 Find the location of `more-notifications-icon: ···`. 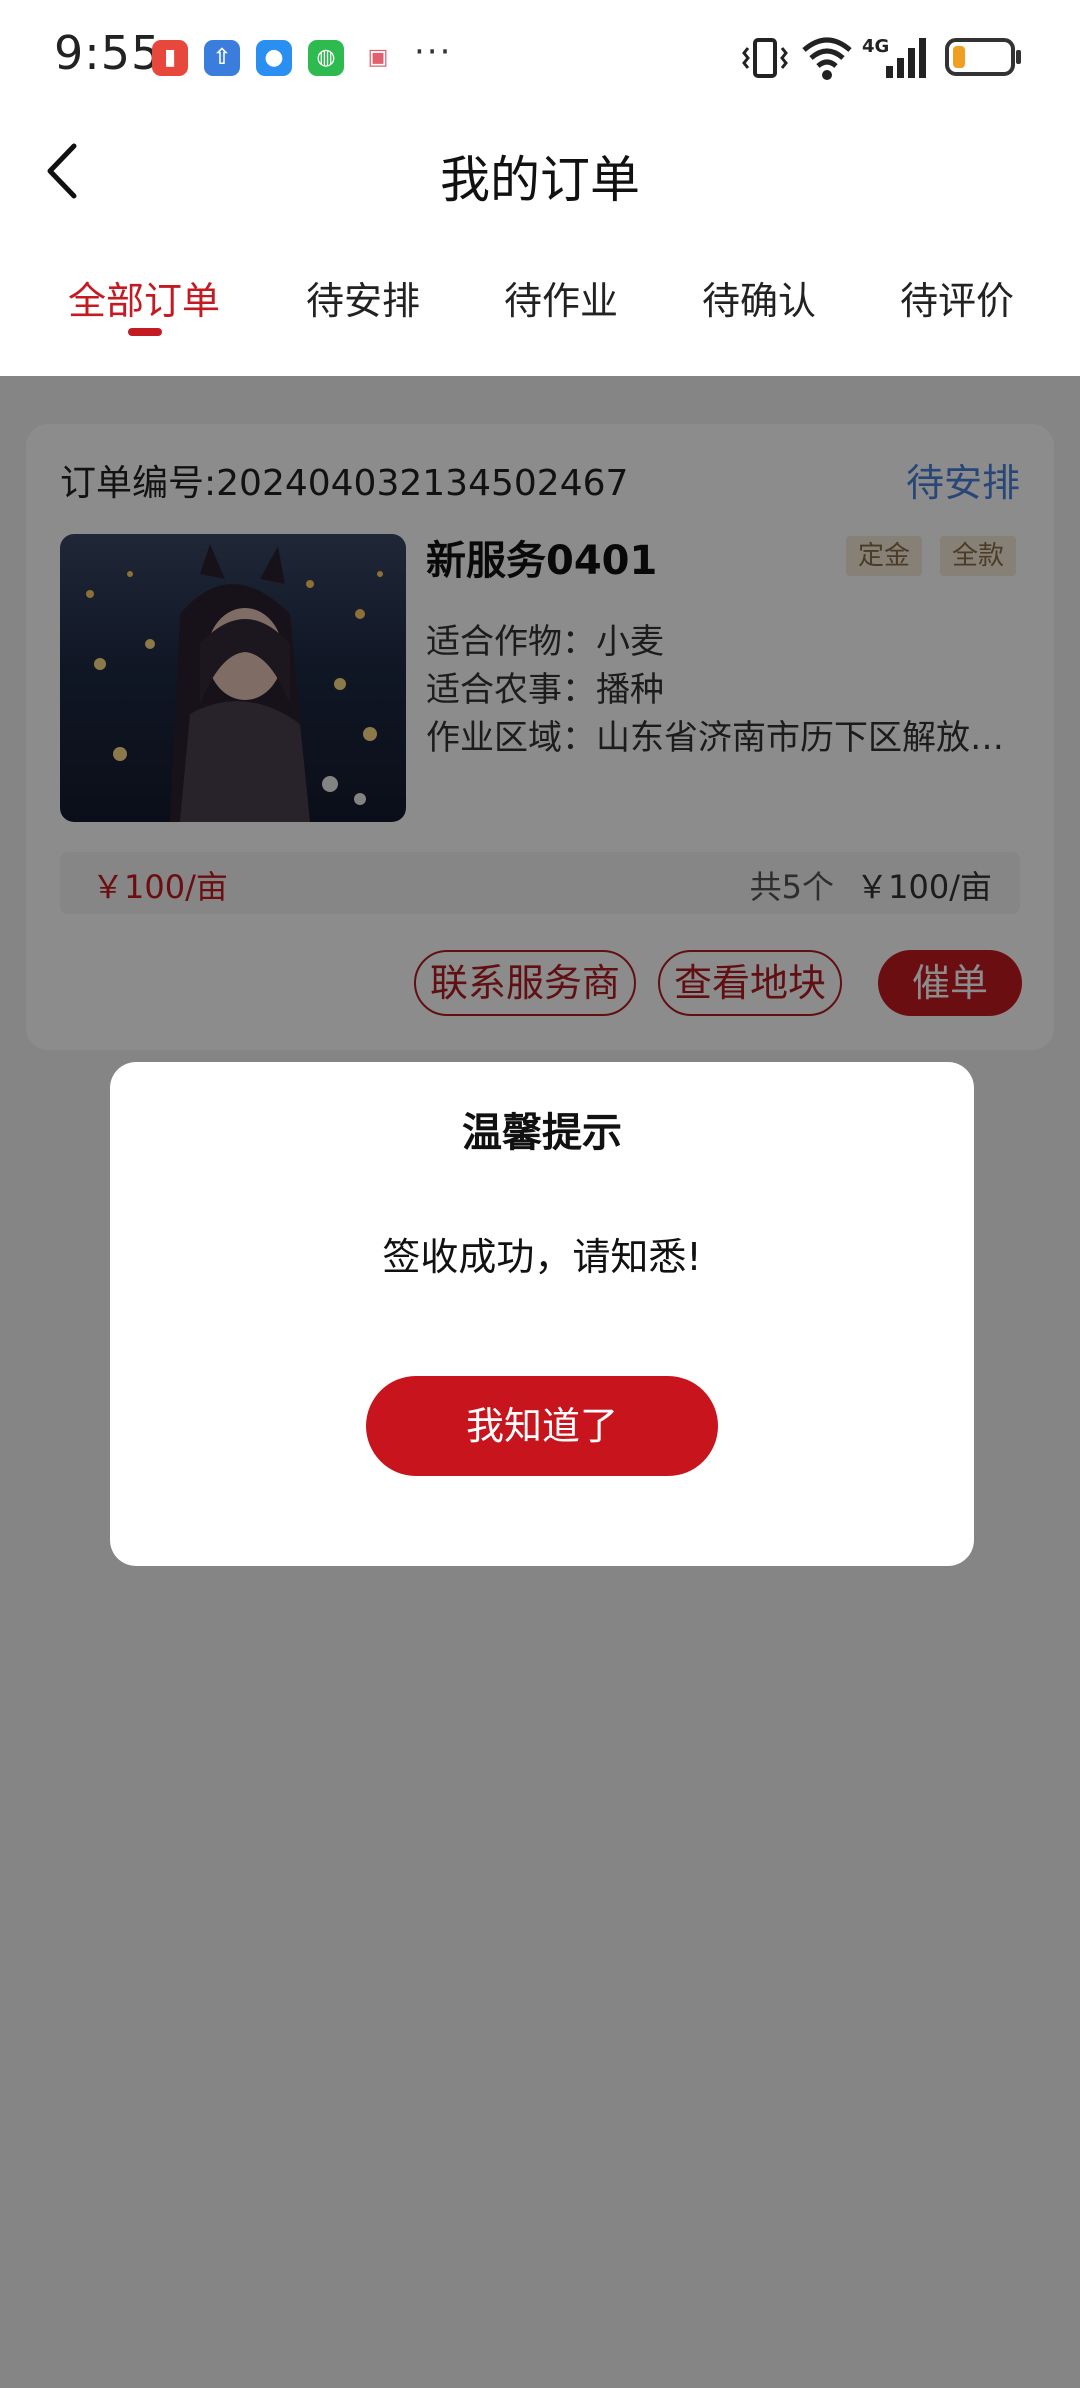

more-notifications-icon: ··· is located at coordinates (433, 52).